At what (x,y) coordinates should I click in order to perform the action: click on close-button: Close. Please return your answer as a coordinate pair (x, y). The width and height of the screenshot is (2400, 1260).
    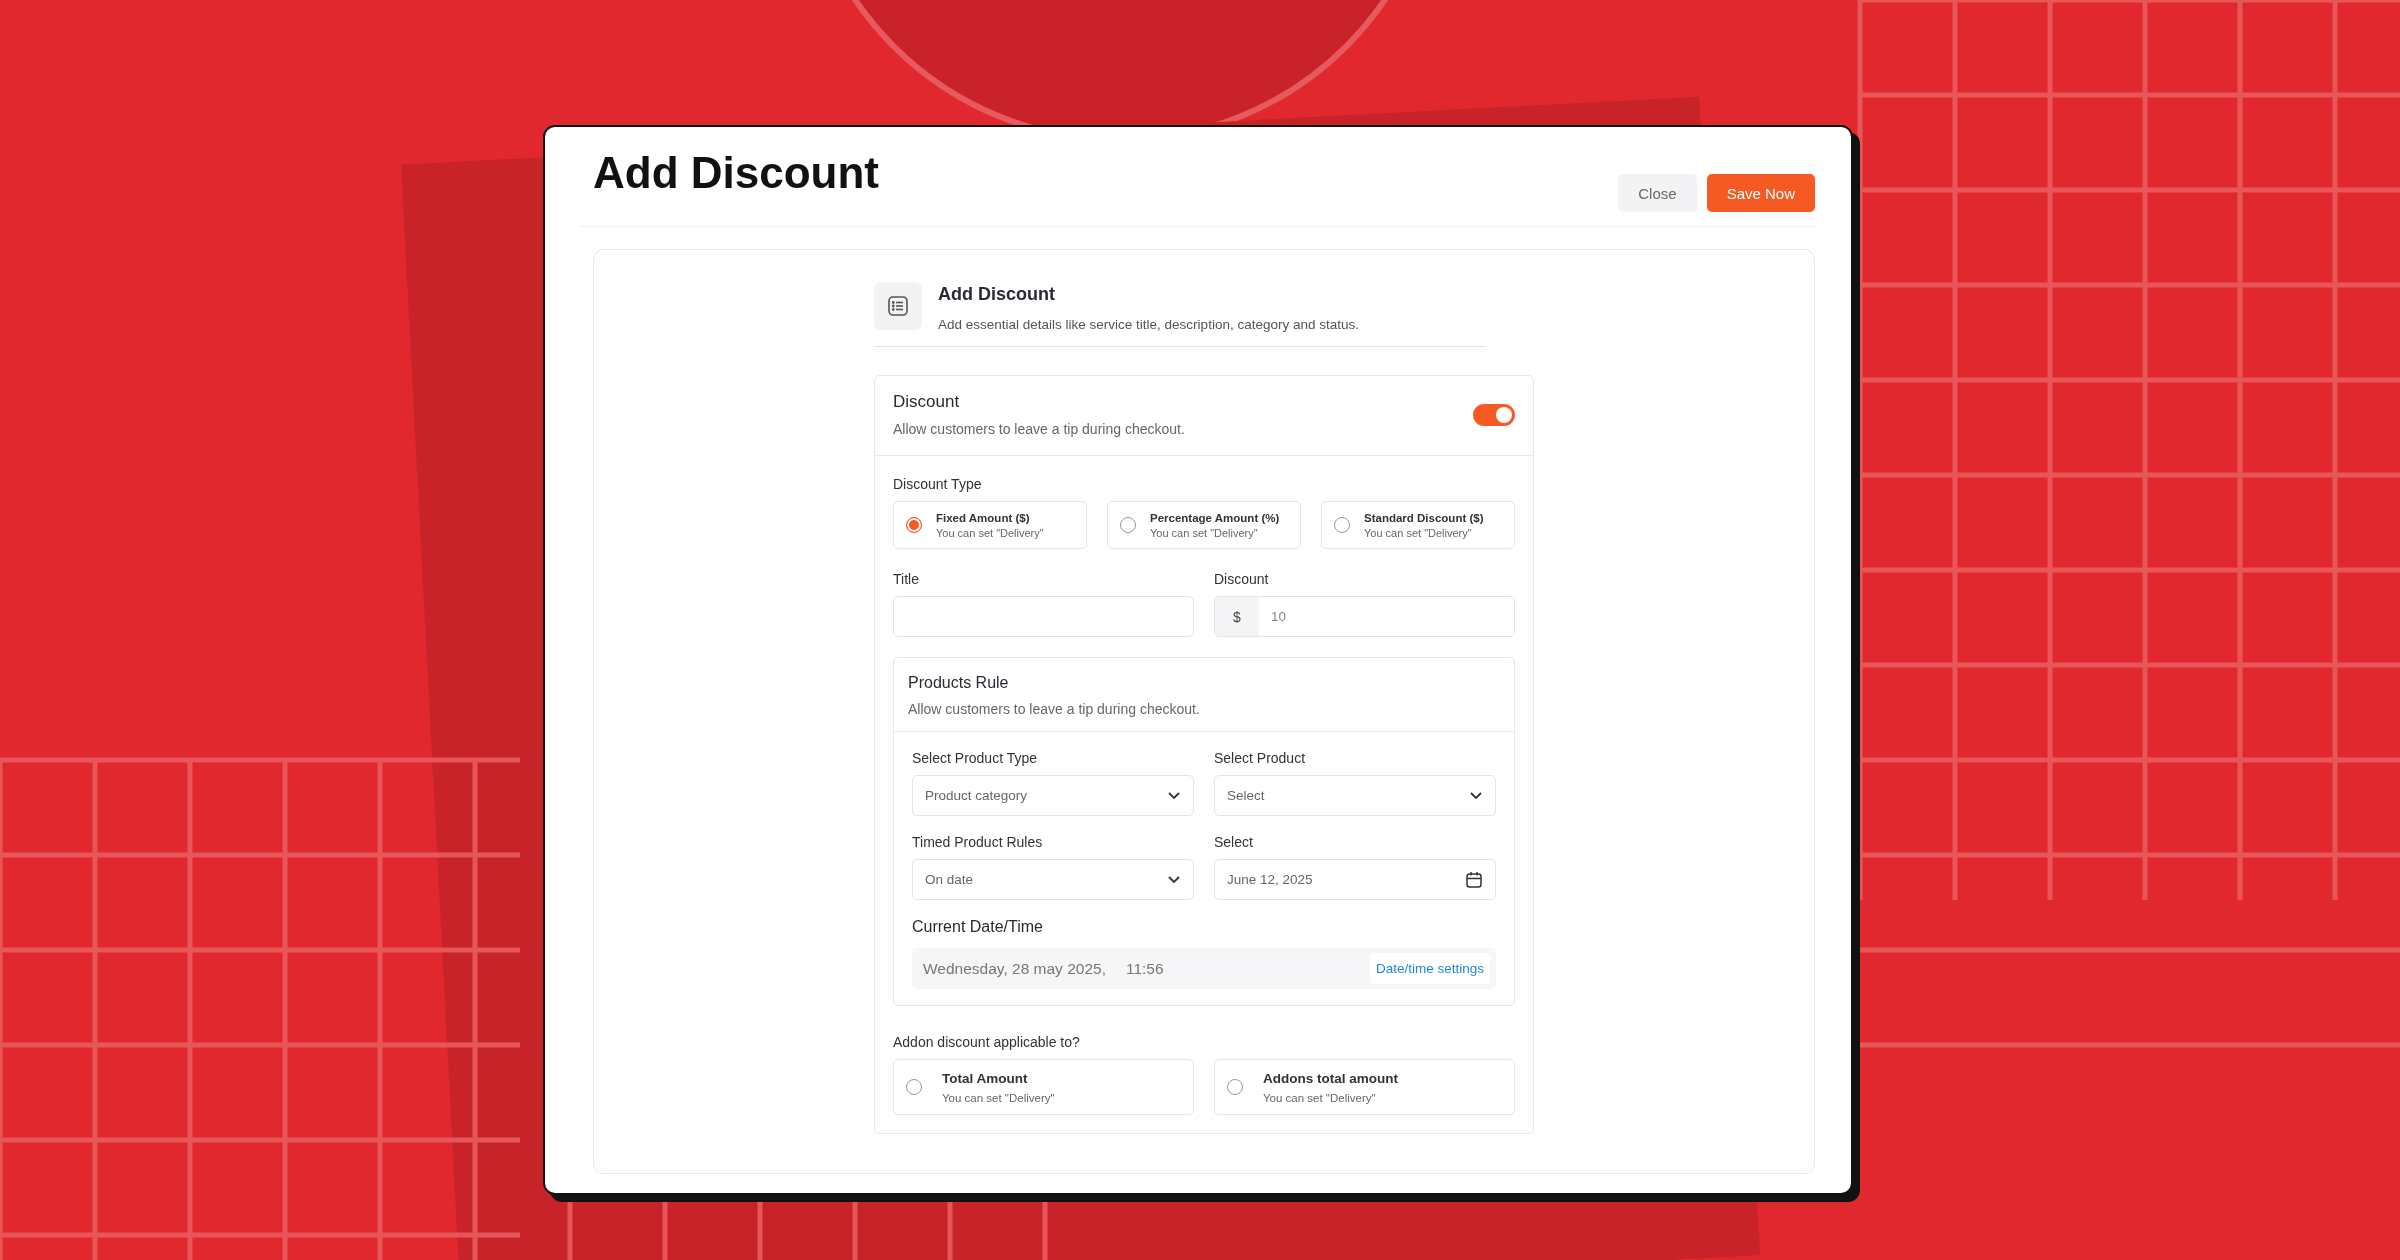
    Looking at the image, I should click on (1657, 193).